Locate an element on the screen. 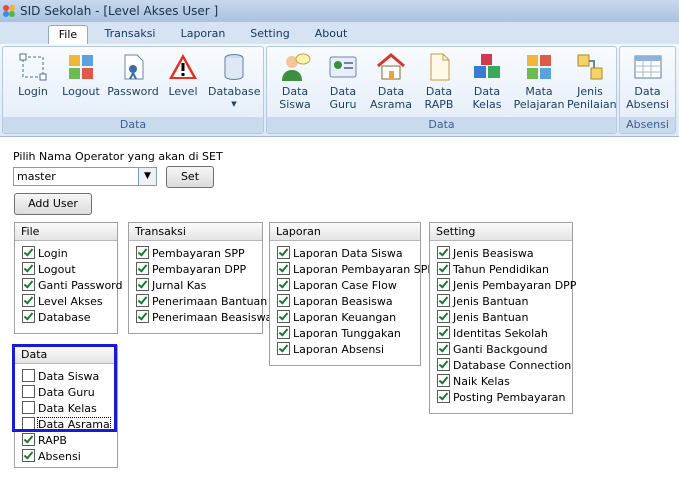  permission-item: Absensi is located at coordinates (69, 457).